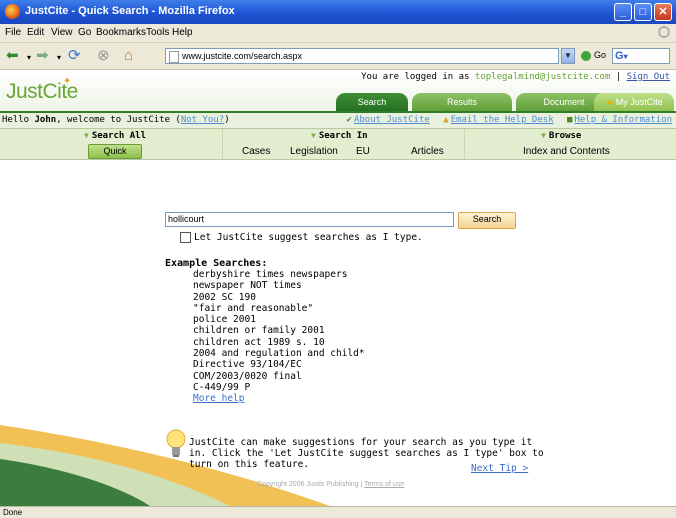 This screenshot has width=676, height=518. I want to click on not-you-link: Not You?, so click(202, 120).